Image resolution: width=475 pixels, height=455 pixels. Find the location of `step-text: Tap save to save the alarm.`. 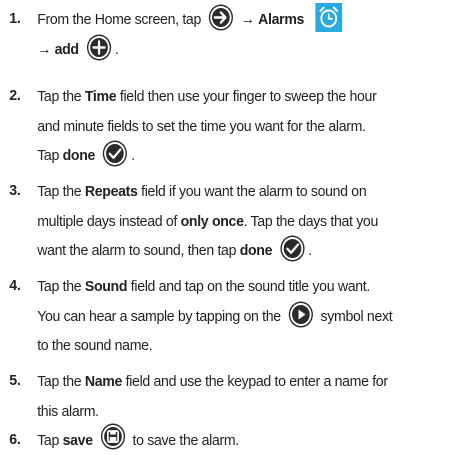

step-text: Tap save to save the alarm. is located at coordinates (255, 439).